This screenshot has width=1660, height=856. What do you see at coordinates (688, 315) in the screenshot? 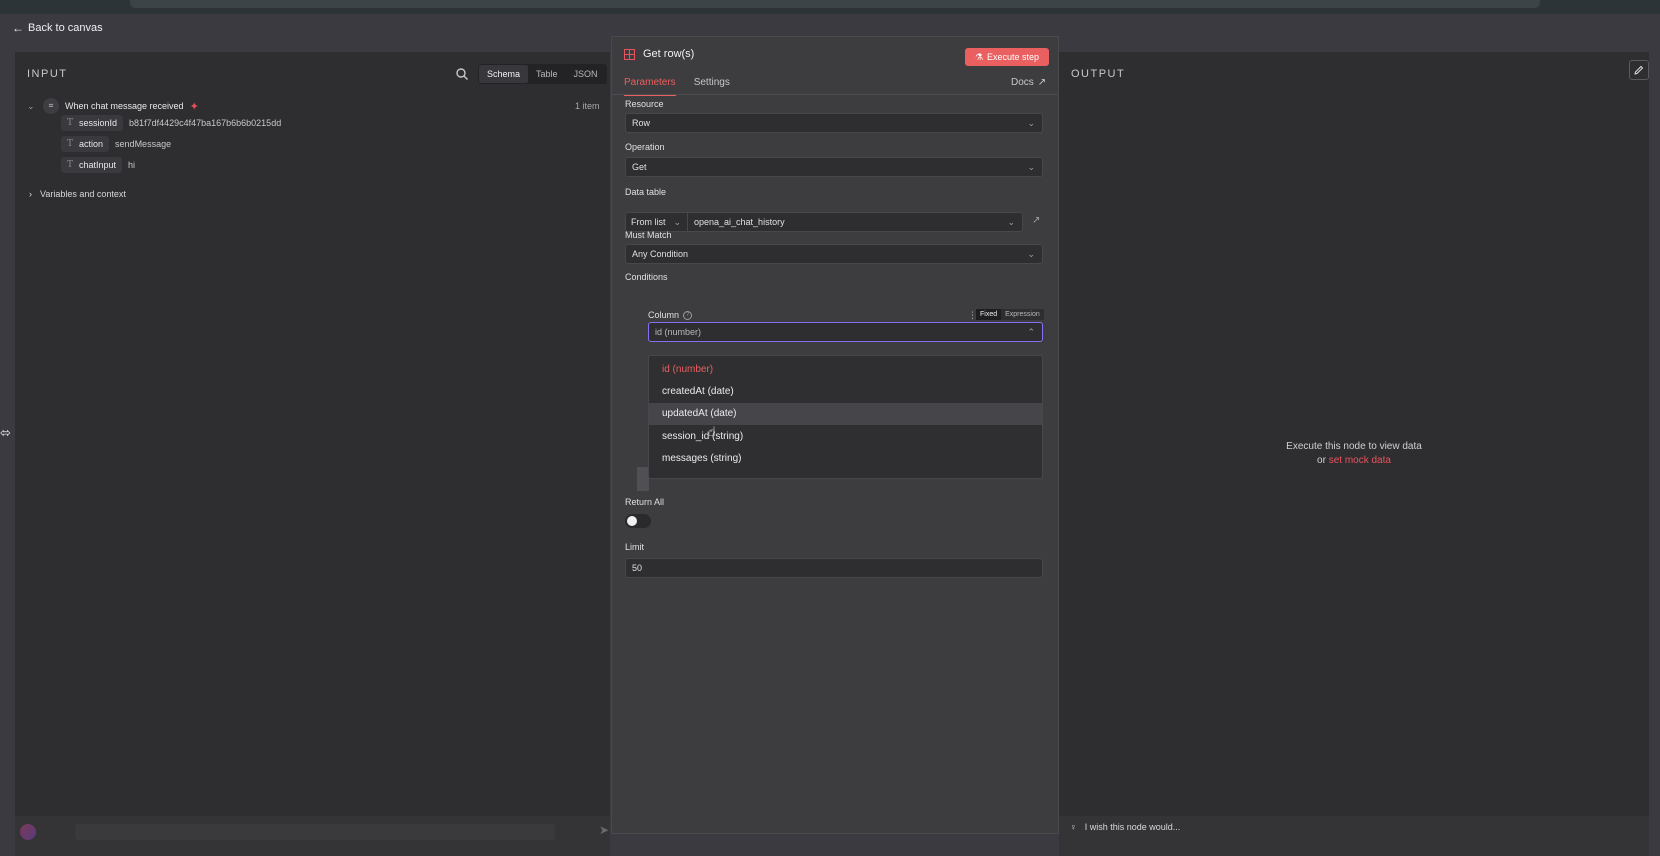
I see `help-icon: ?` at bounding box center [688, 315].